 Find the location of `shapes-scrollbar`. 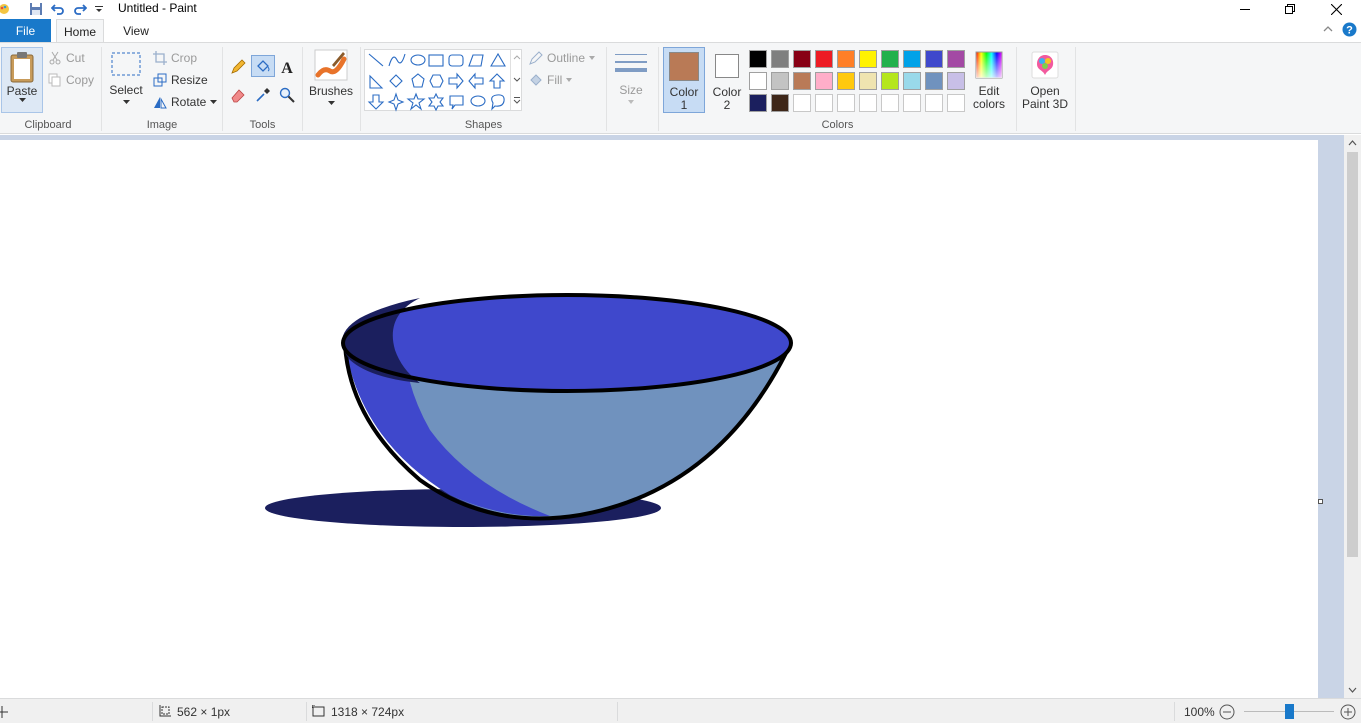

shapes-scrollbar is located at coordinates (516, 80).